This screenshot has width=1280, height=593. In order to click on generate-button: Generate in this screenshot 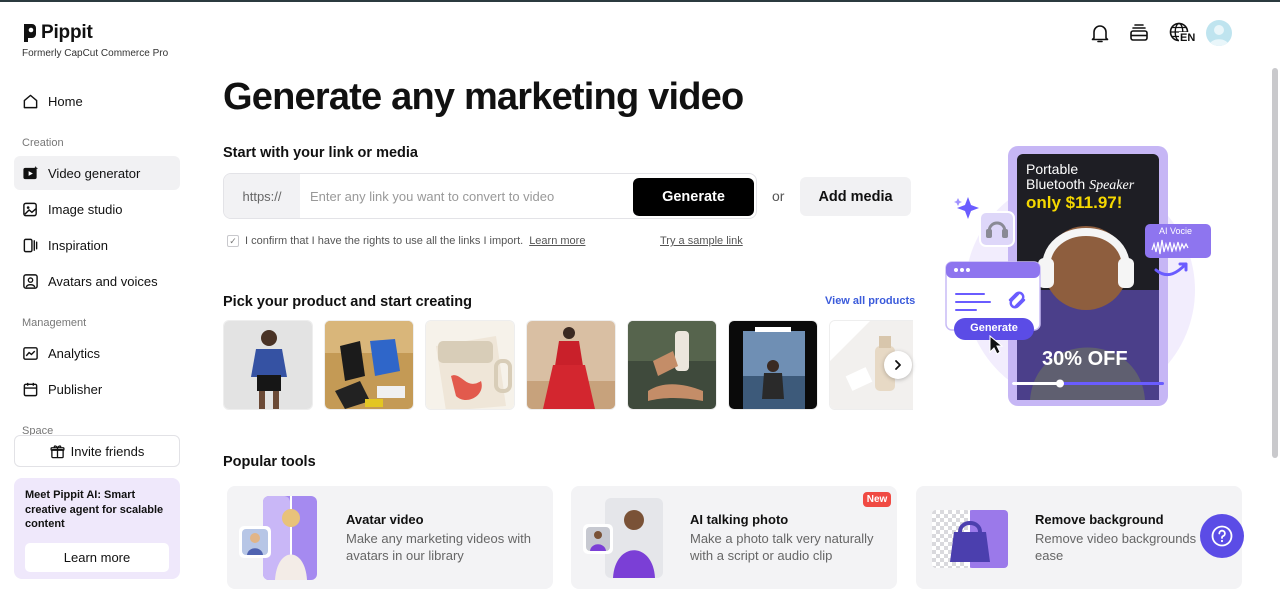, I will do `click(693, 197)`.